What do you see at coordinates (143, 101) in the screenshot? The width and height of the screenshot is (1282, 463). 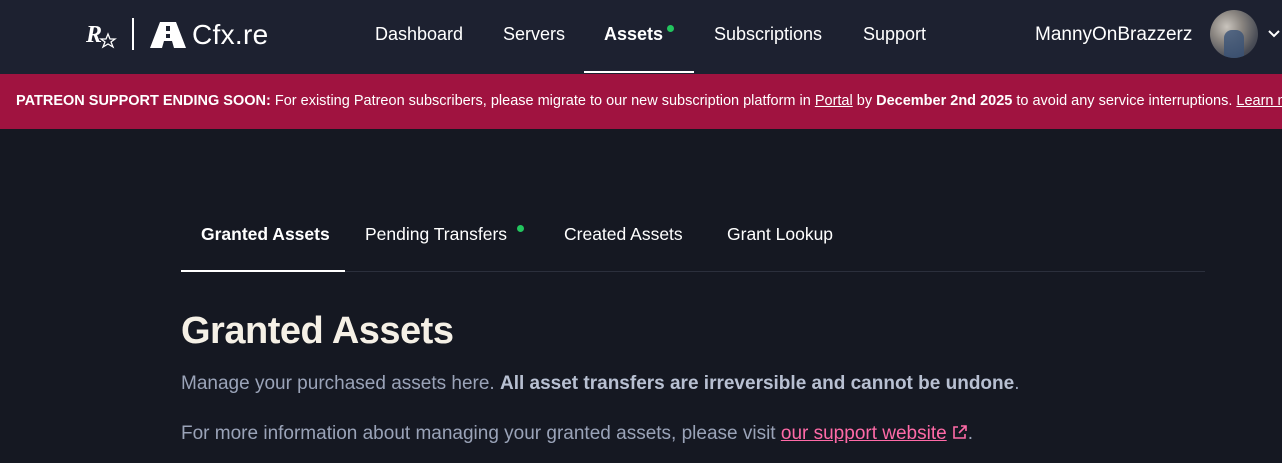 I see `banner-title: PATREON SUPPORT ENDING SOON:` at bounding box center [143, 101].